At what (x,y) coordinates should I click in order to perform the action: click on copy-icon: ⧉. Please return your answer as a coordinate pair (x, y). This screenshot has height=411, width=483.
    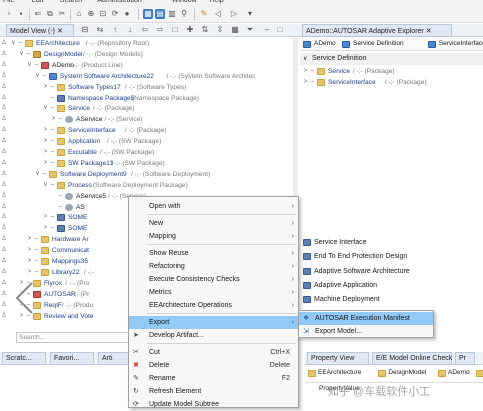
    Looking at the image, I should click on (50, 14).